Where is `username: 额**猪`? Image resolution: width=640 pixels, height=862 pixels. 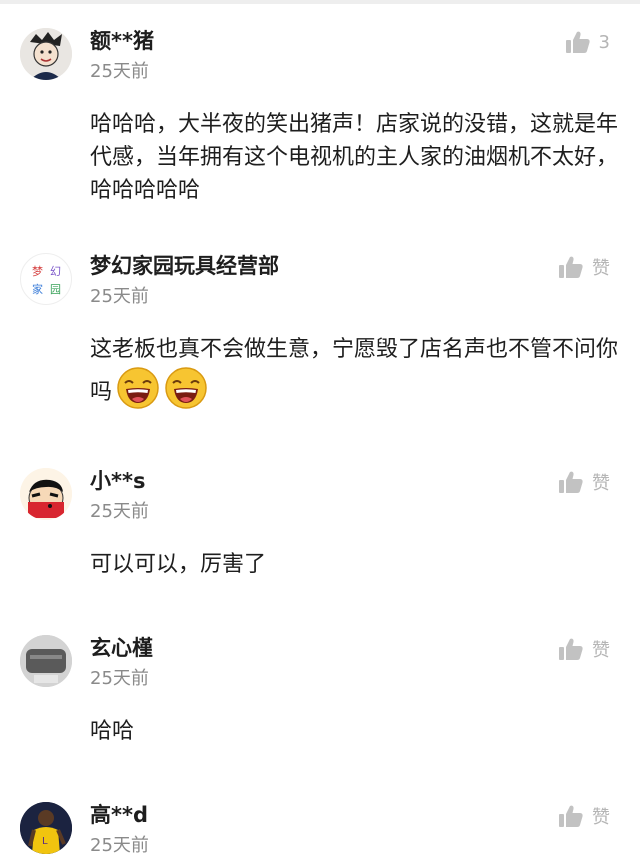
username: 额**猪 is located at coordinates (122, 41).